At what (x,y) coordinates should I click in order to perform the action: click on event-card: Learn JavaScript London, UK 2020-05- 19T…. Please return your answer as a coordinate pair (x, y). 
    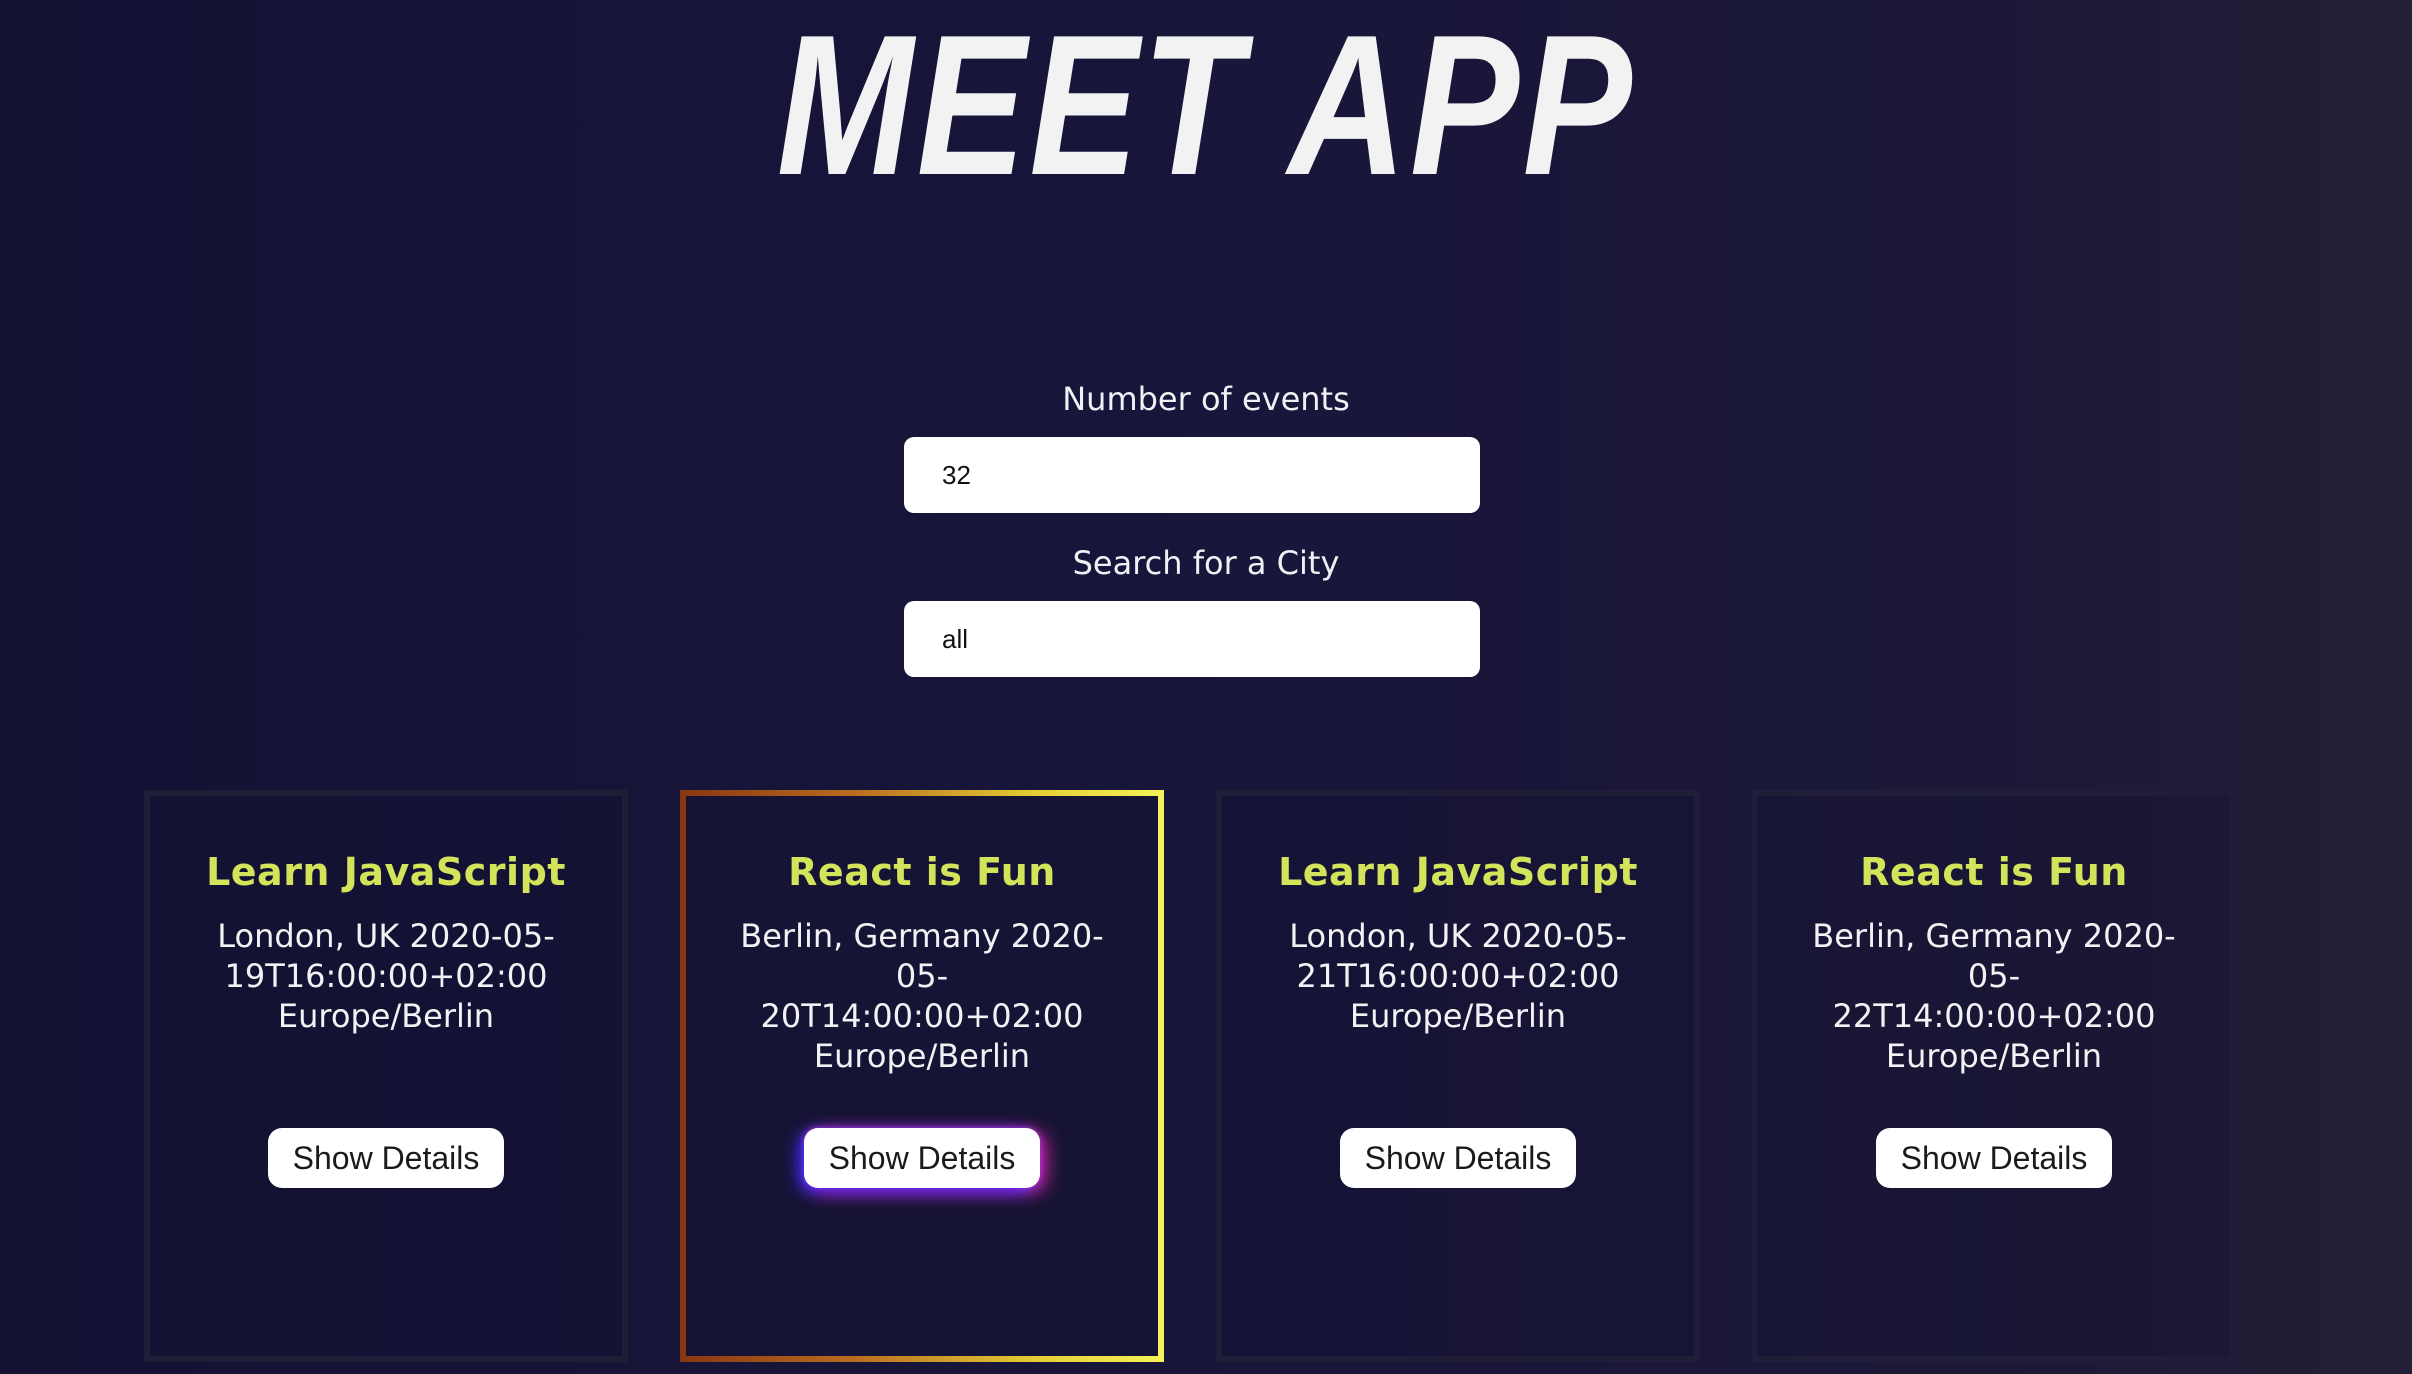
    Looking at the image, I should click on (386, 1076).